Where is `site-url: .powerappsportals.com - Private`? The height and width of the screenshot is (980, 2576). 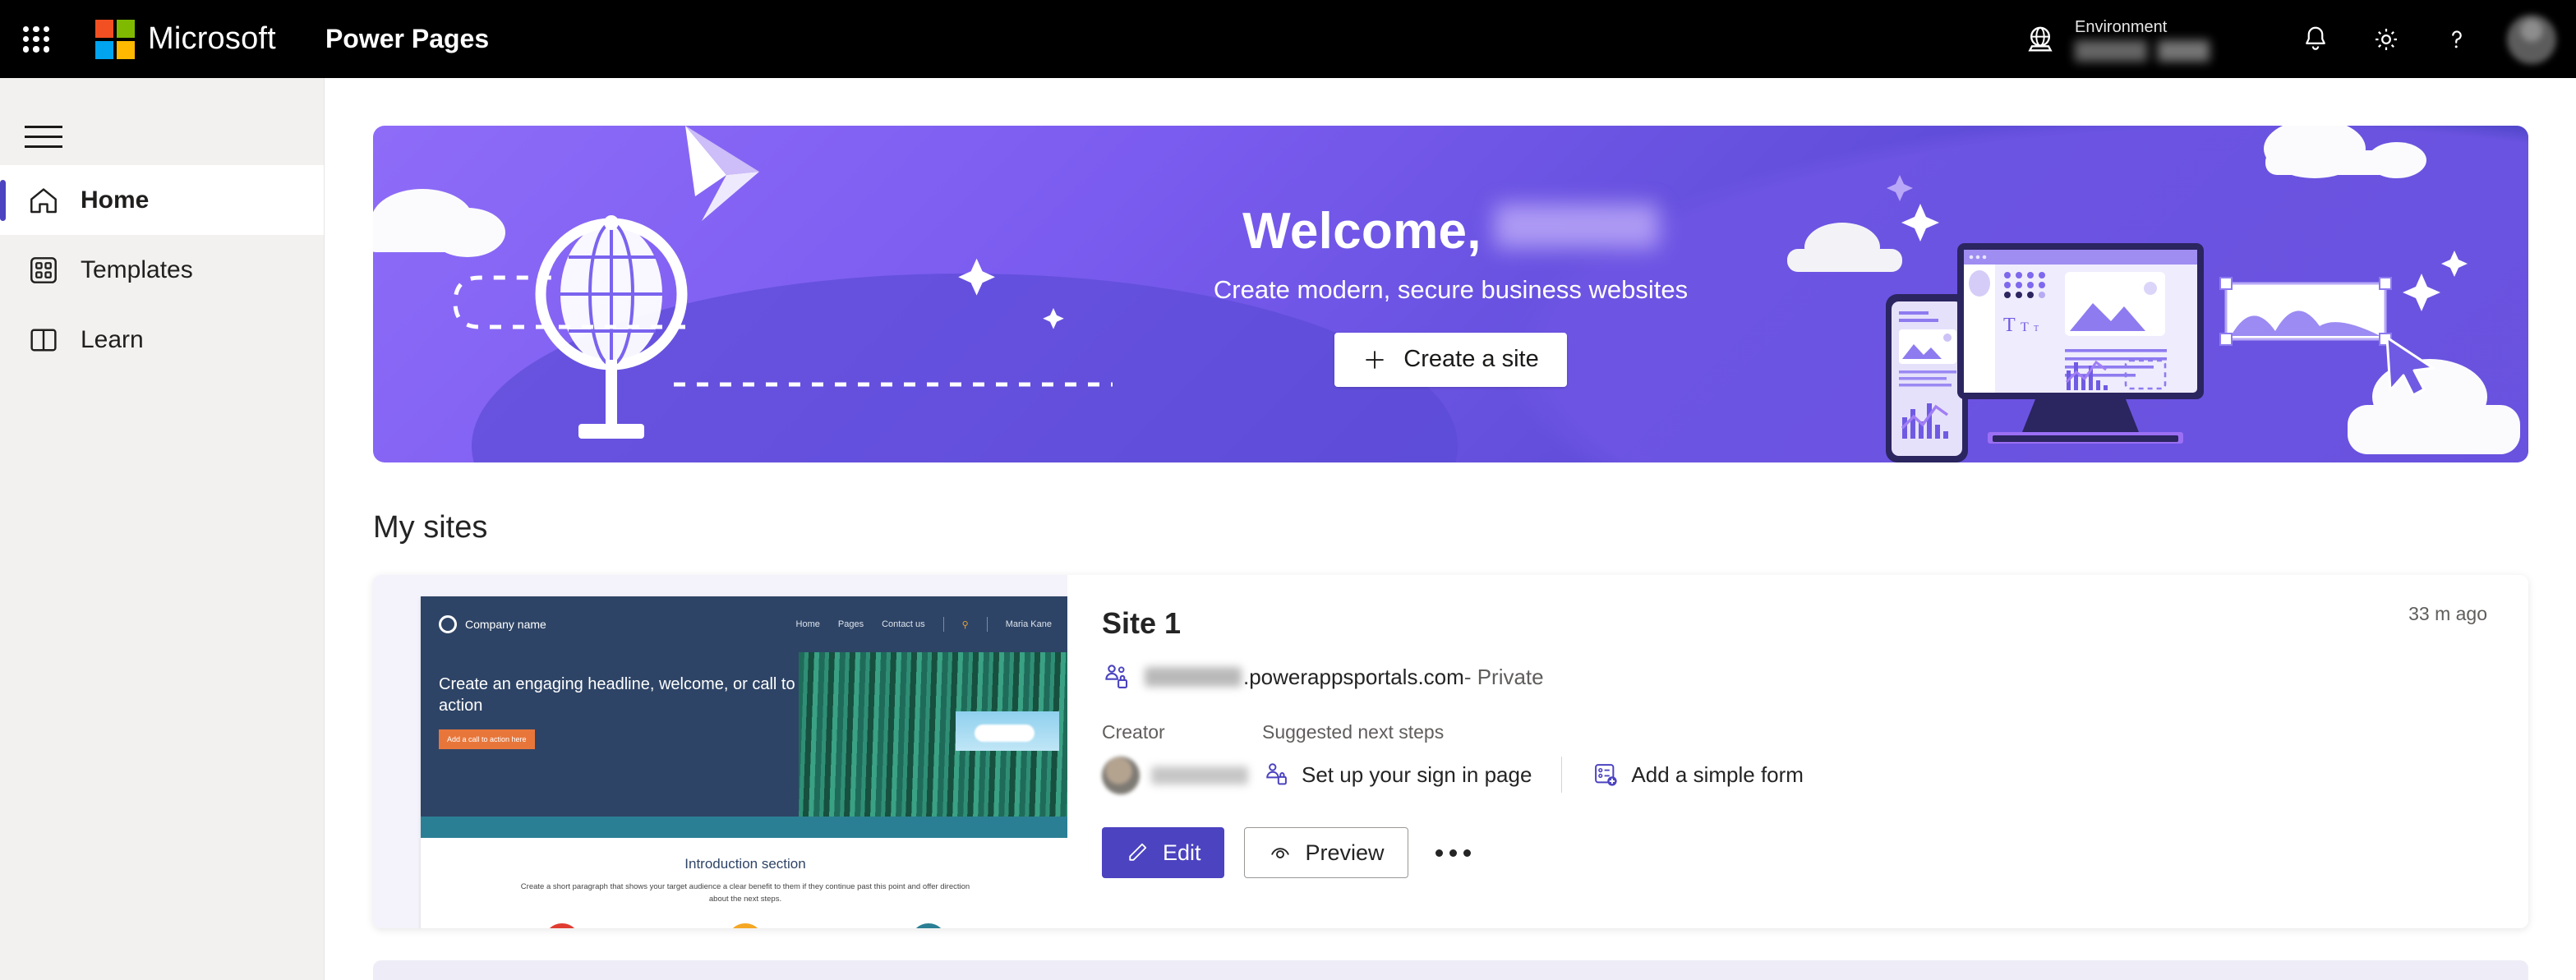
site-url: .powerappsportals.com - Private is located at coordinates (1344, 677).